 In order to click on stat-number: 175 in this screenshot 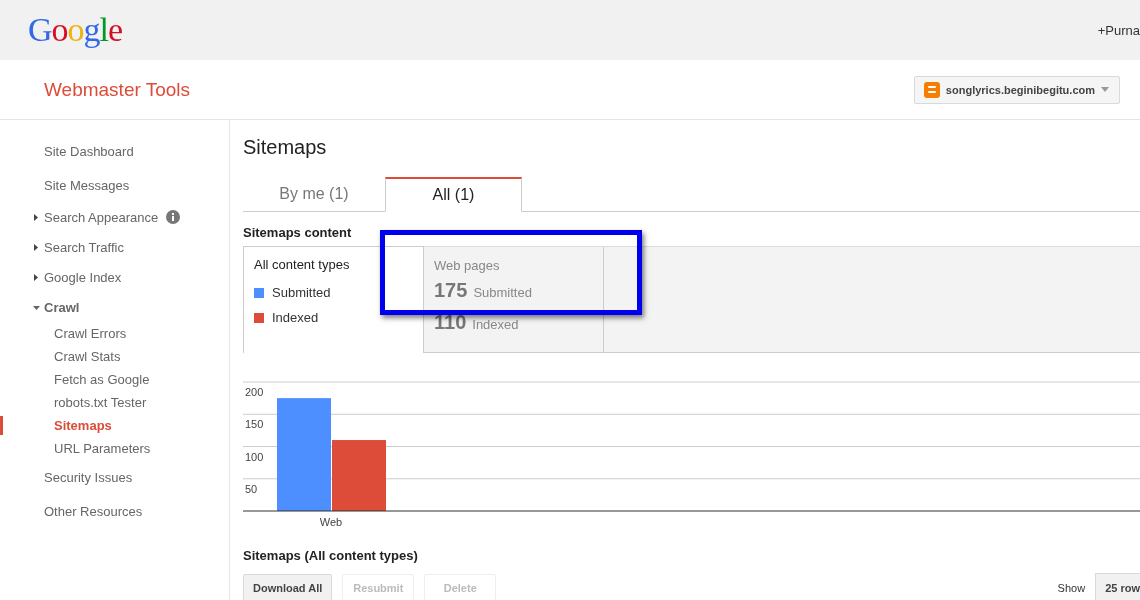, I will do `click(451, 290)`.